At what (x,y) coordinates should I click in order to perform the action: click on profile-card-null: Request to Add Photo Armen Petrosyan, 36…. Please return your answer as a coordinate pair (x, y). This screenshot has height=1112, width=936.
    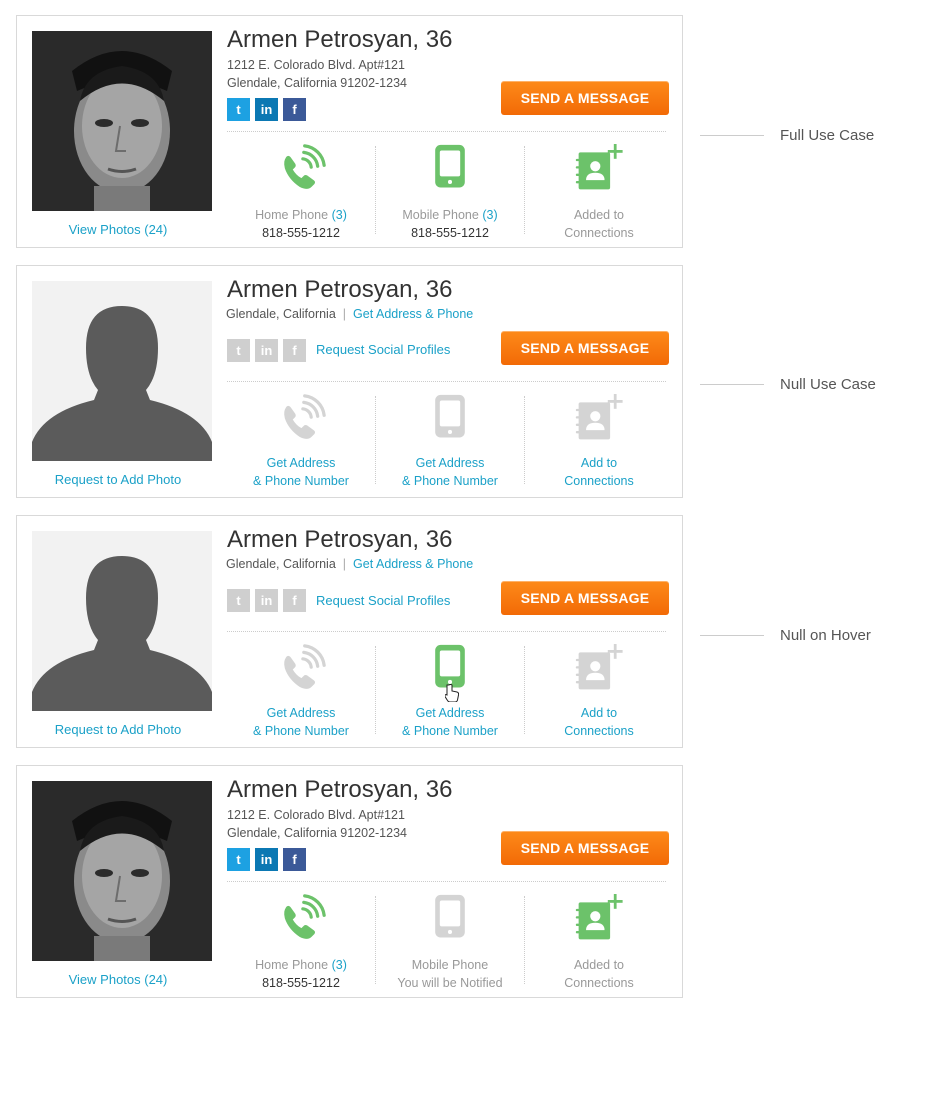
    Looking at the image, I should click on (349, 381).